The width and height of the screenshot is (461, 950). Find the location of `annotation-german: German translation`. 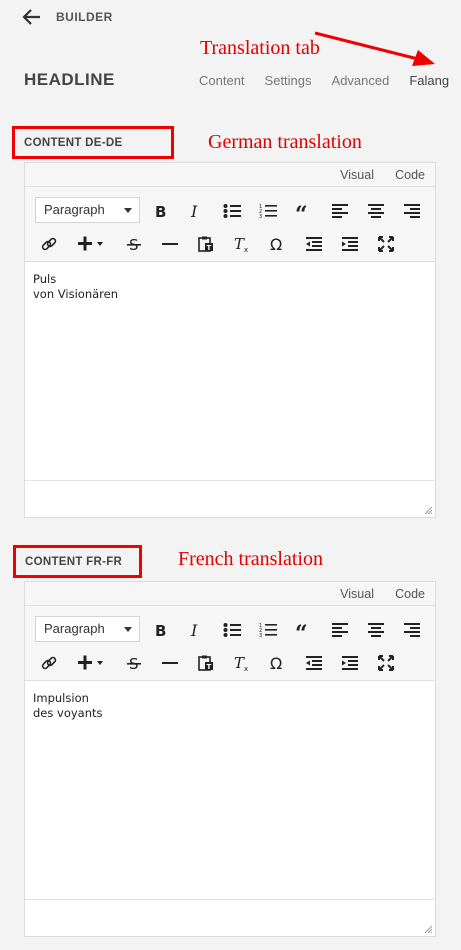

annotation-german: German translation is located at coordinates (285, 142).